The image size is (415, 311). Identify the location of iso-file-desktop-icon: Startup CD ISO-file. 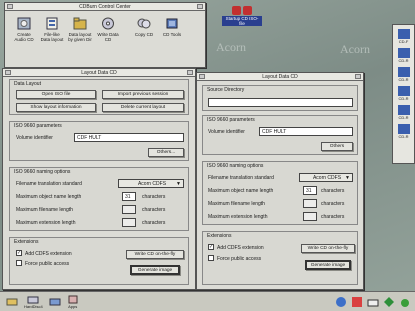
(242, 16).